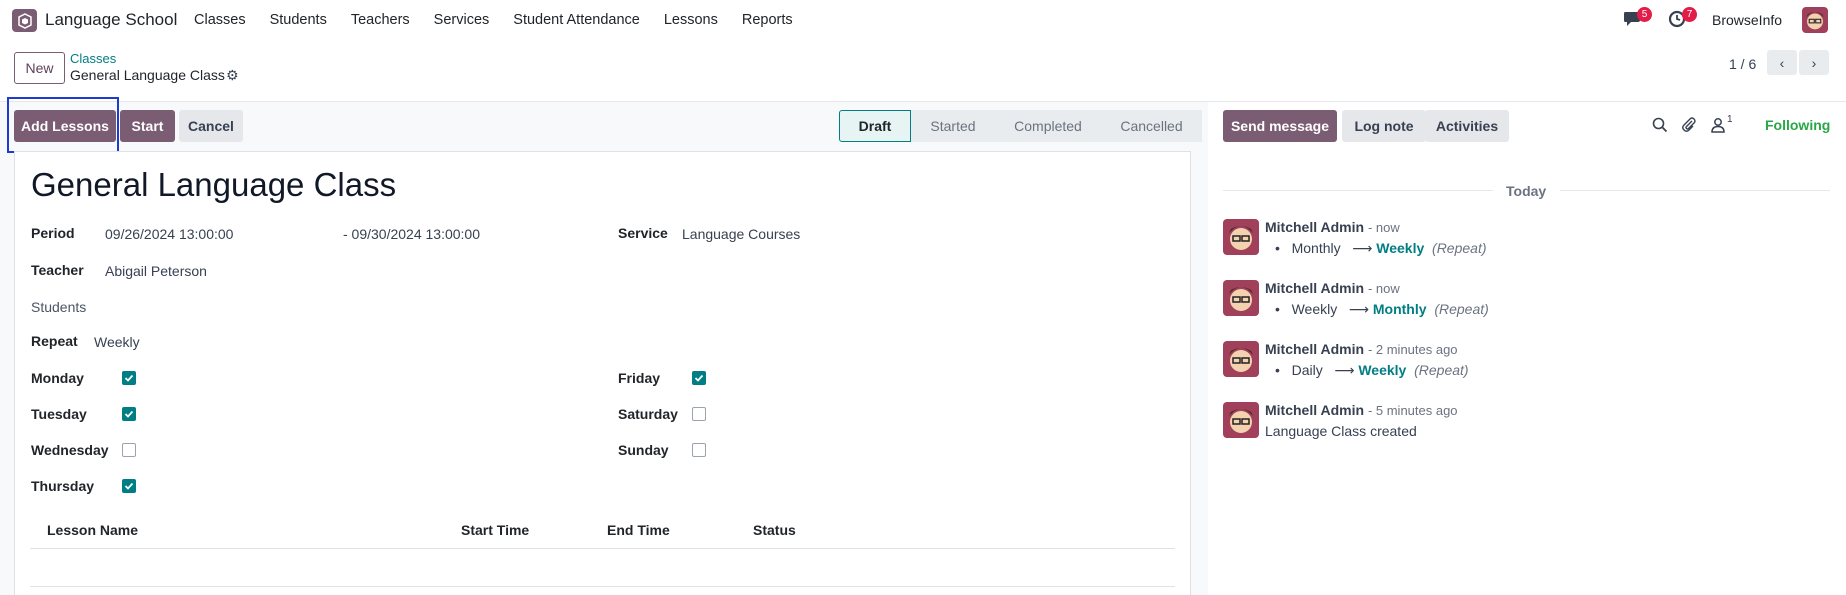  I want to click on tuesday-checkbox, so click(129, 414).